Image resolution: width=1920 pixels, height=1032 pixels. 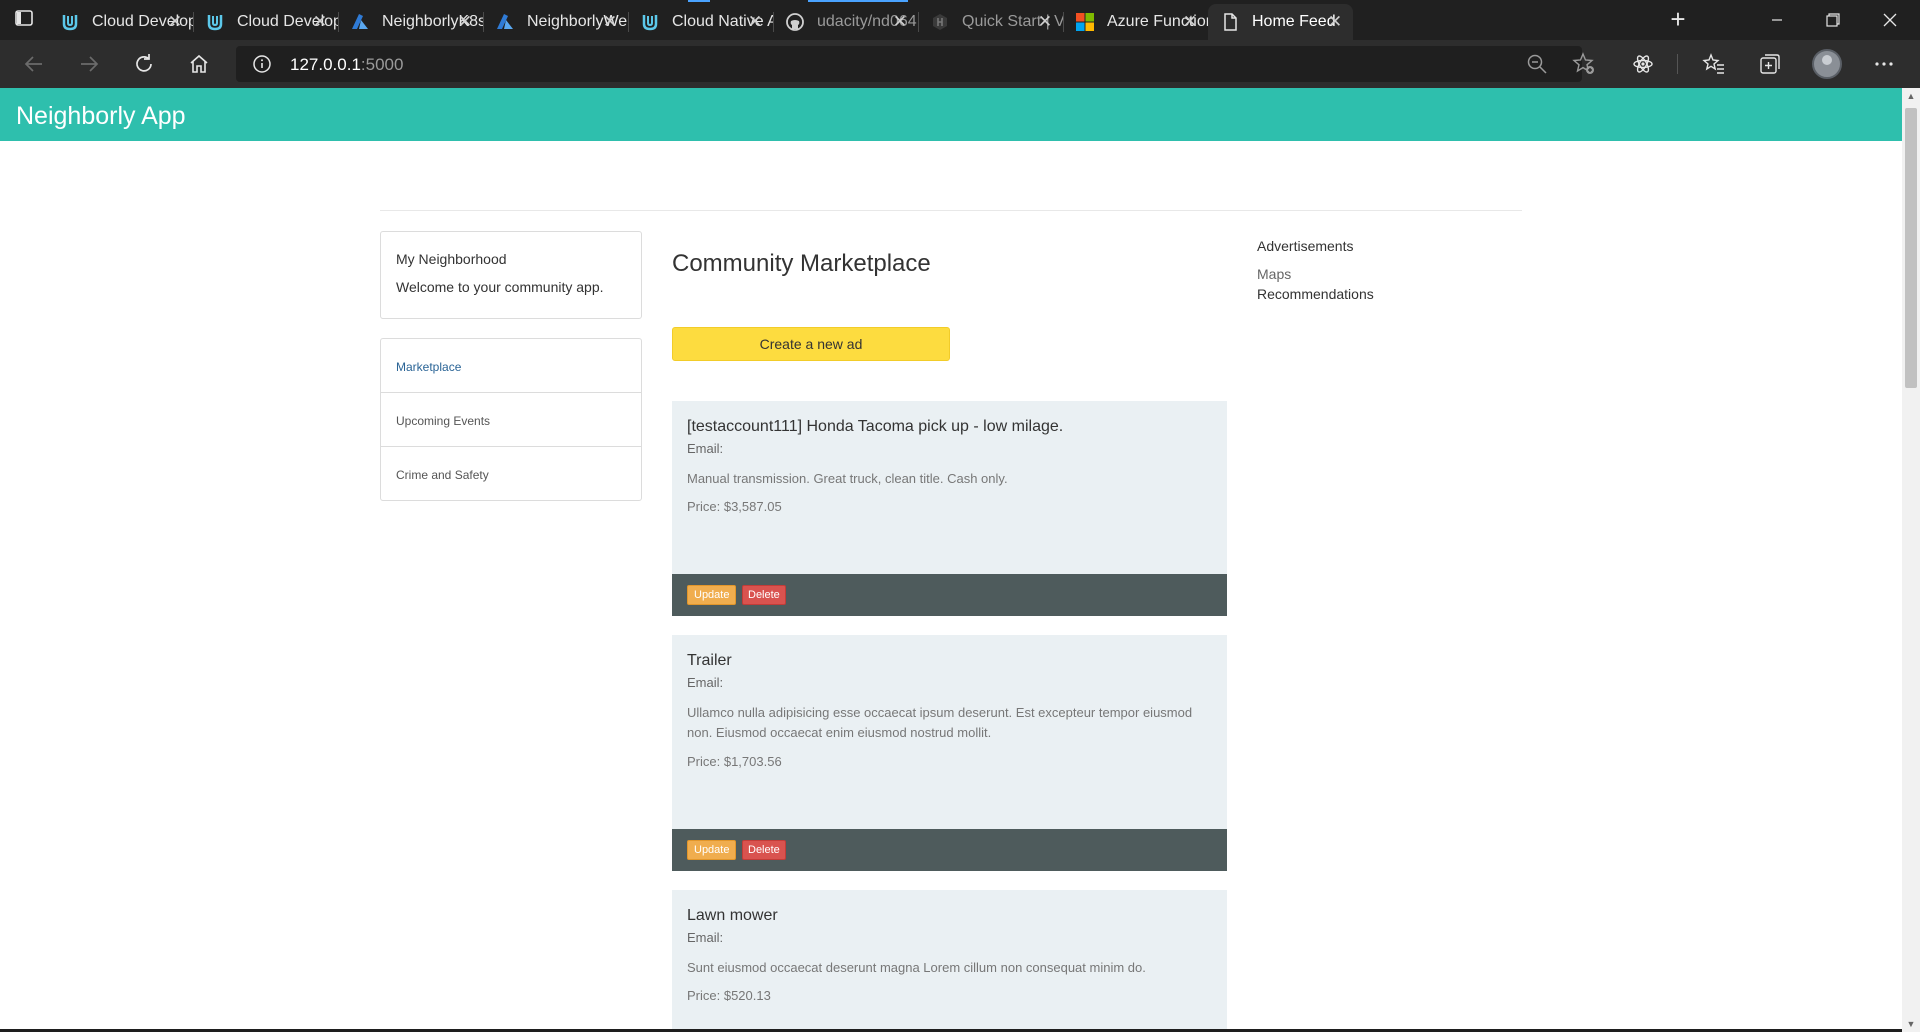 What do you see at coordinates (1777, 20) in the screenshot?
I see `minimize-icon` at bounding box center [1777, 20].